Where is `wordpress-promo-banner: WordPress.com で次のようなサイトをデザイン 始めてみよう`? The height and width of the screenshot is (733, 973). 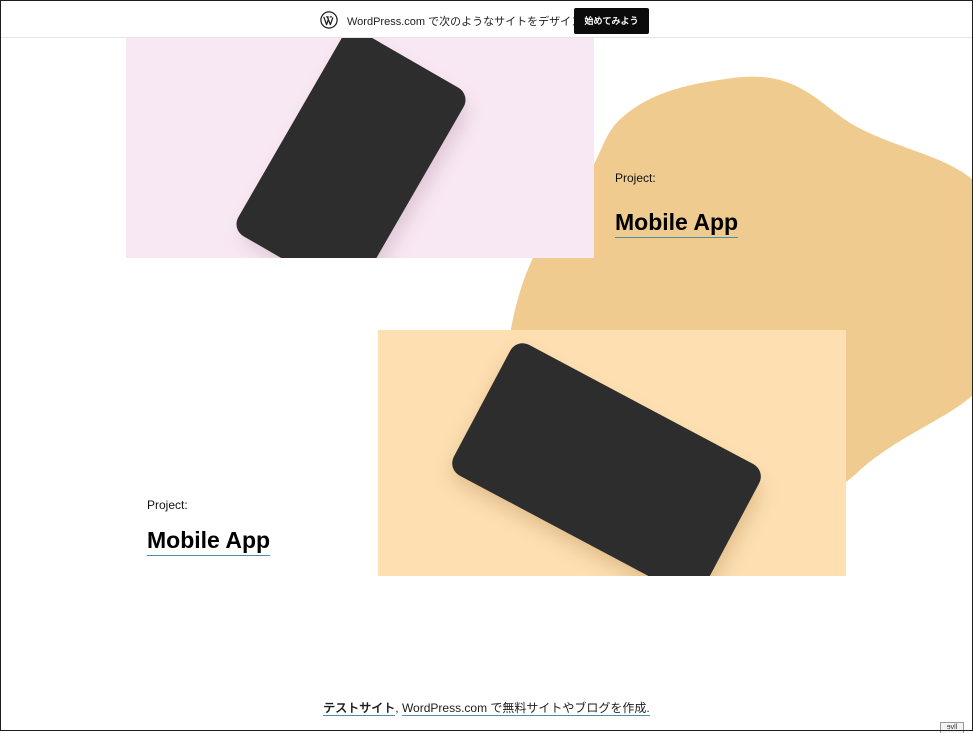
wordpress-promo-banner: WordPress.com で次のようなサイトをデザイン 始めてみよう is located at coordinates (486, 19).